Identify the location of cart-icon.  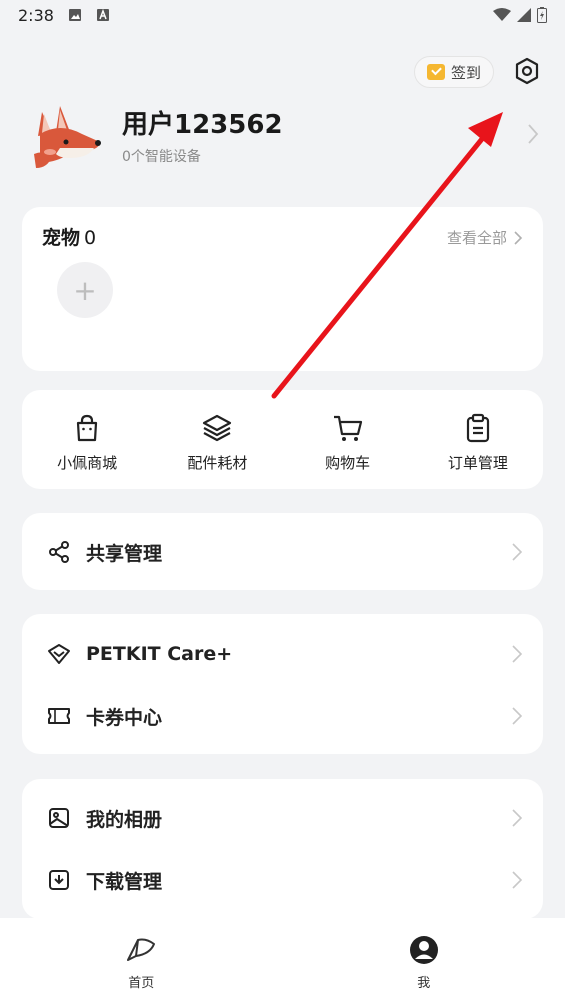
(347, 428).